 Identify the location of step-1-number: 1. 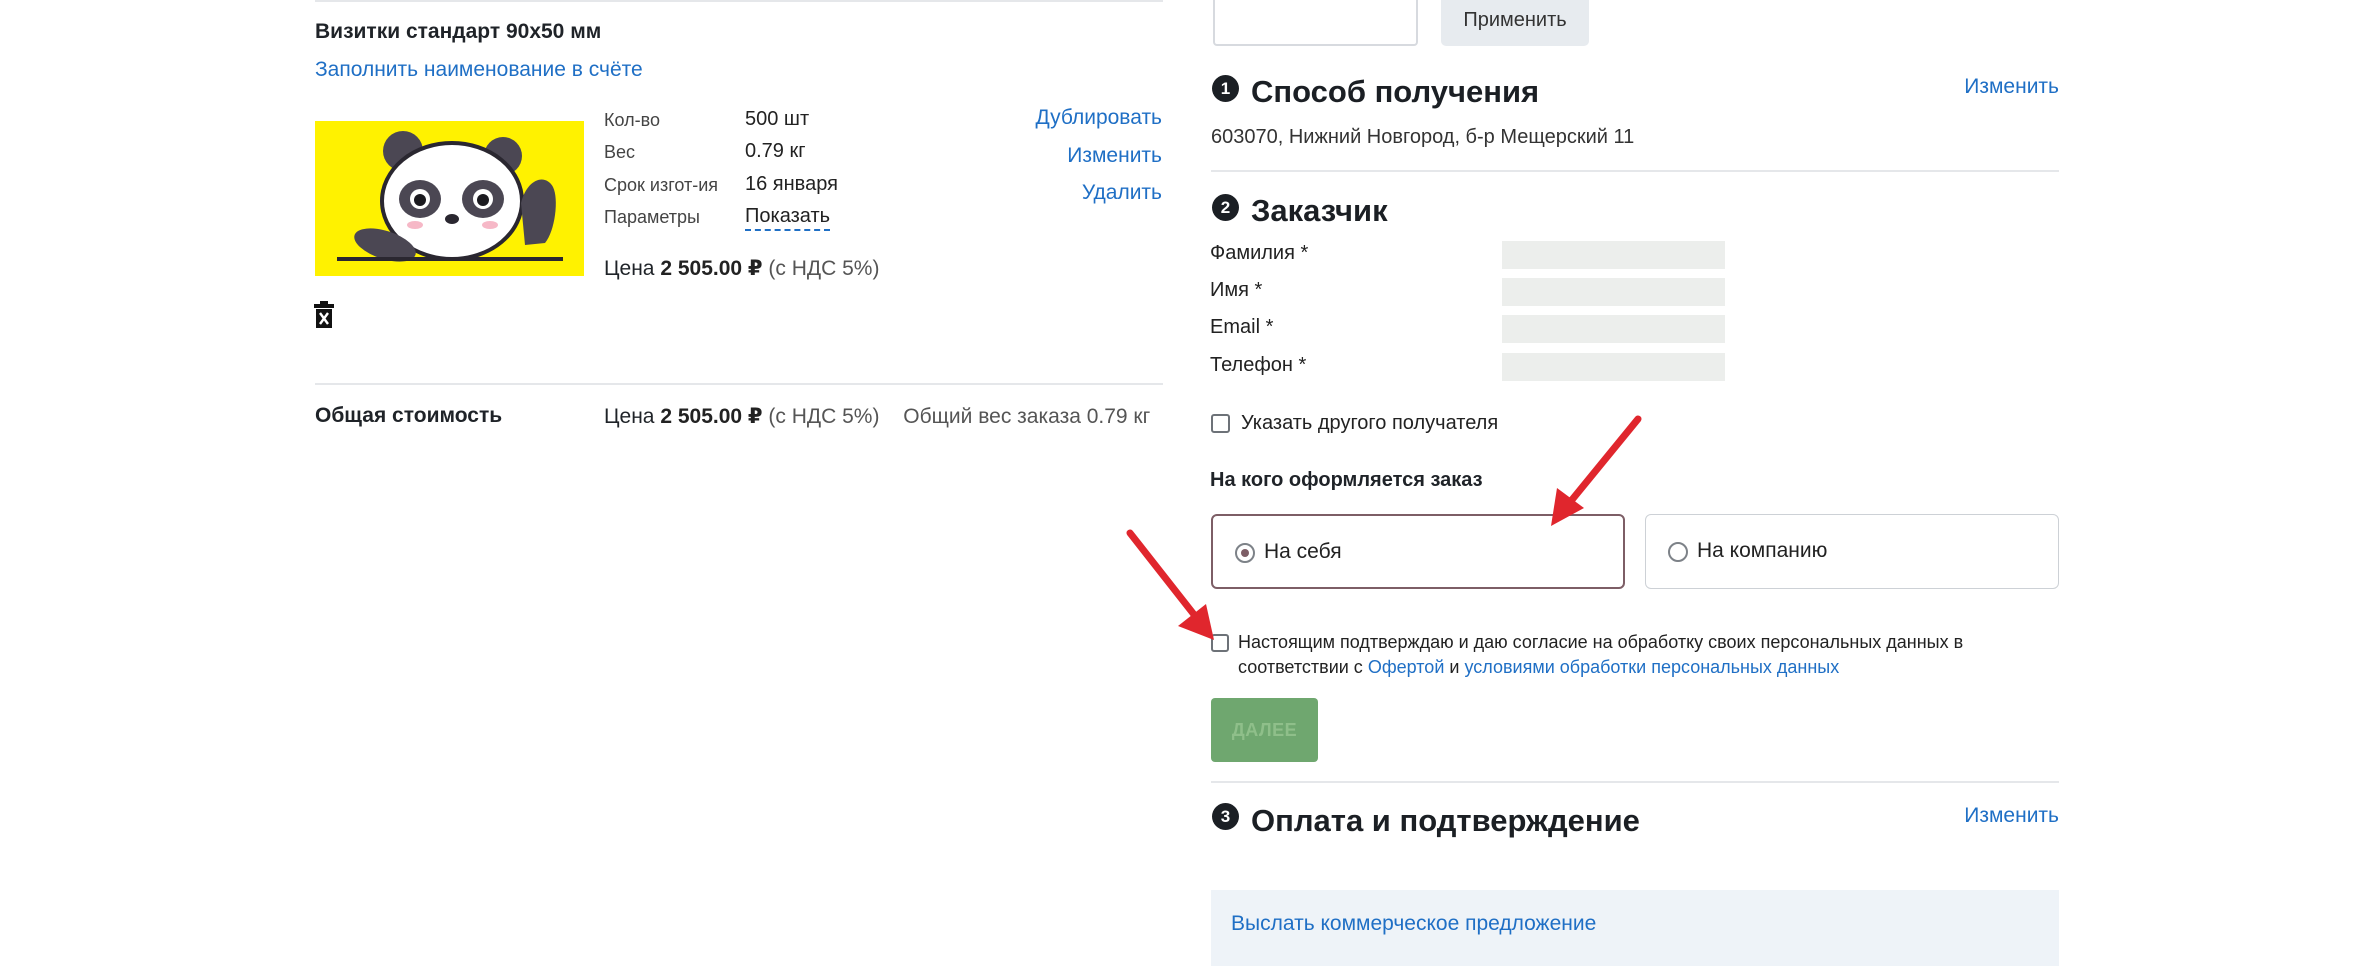
(1225, 88).